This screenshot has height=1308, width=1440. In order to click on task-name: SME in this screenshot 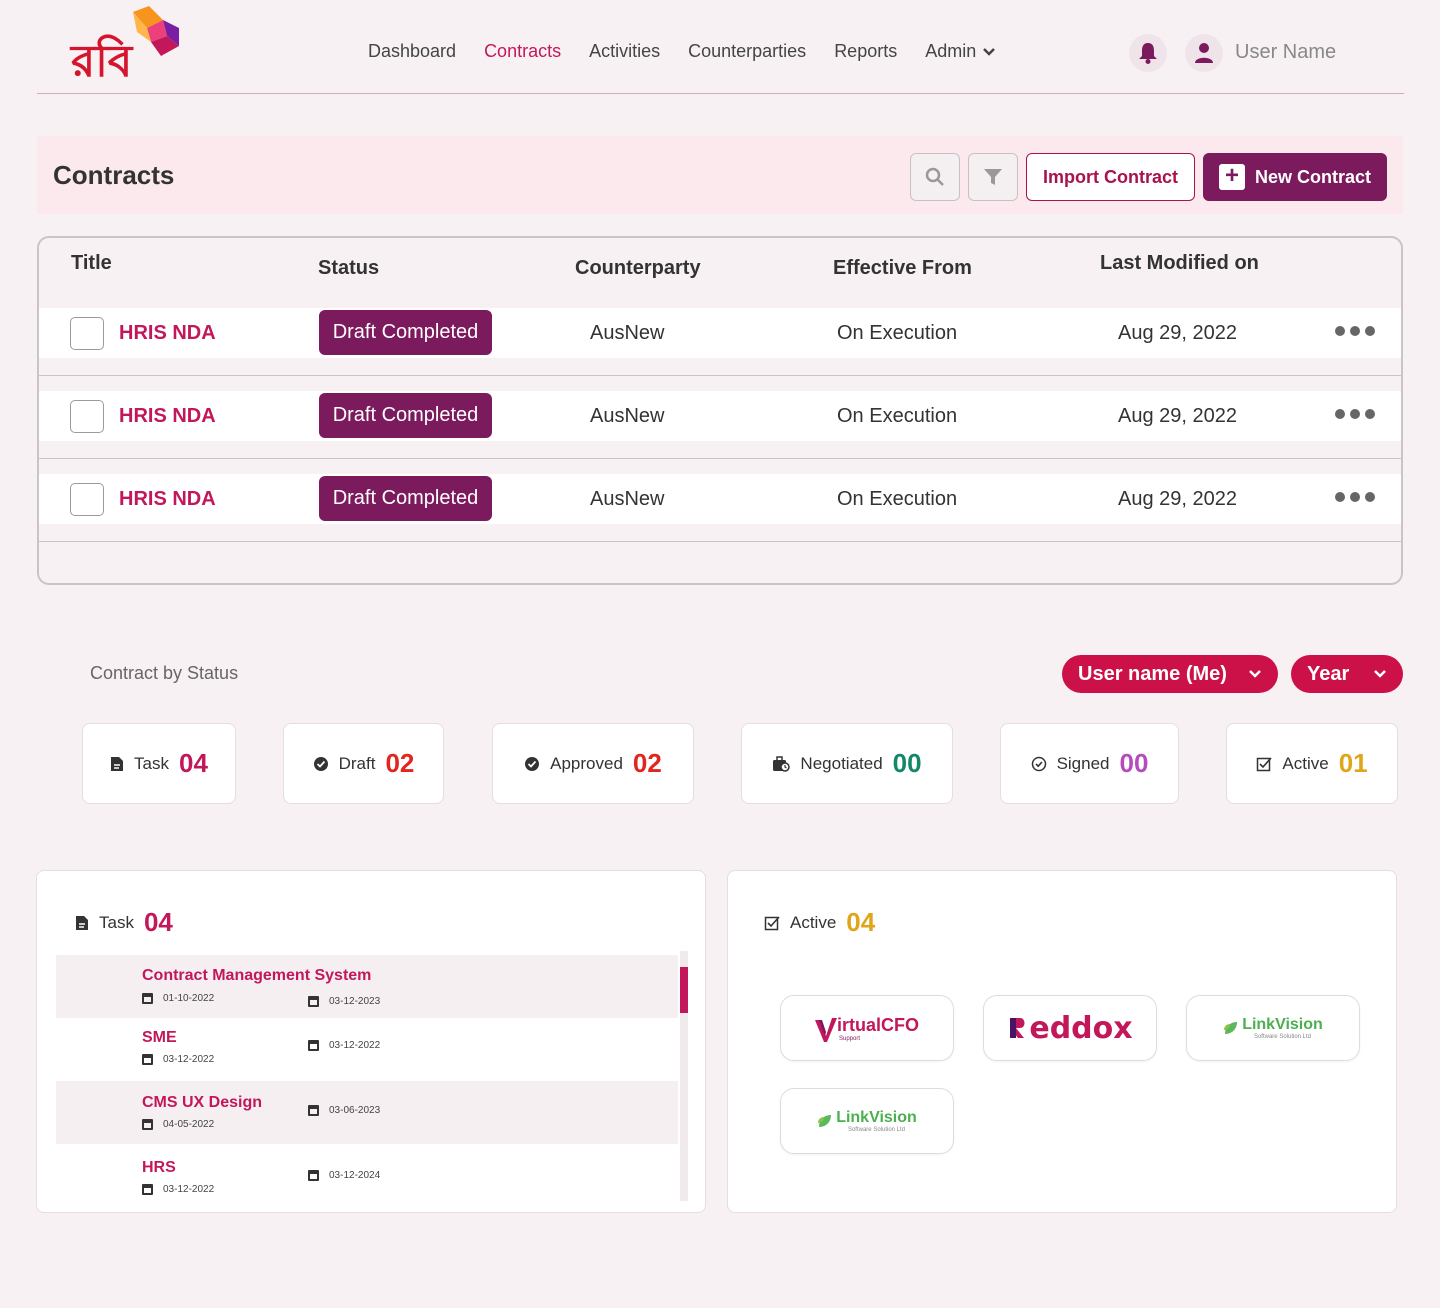, I will do `click(159, 1038)`.